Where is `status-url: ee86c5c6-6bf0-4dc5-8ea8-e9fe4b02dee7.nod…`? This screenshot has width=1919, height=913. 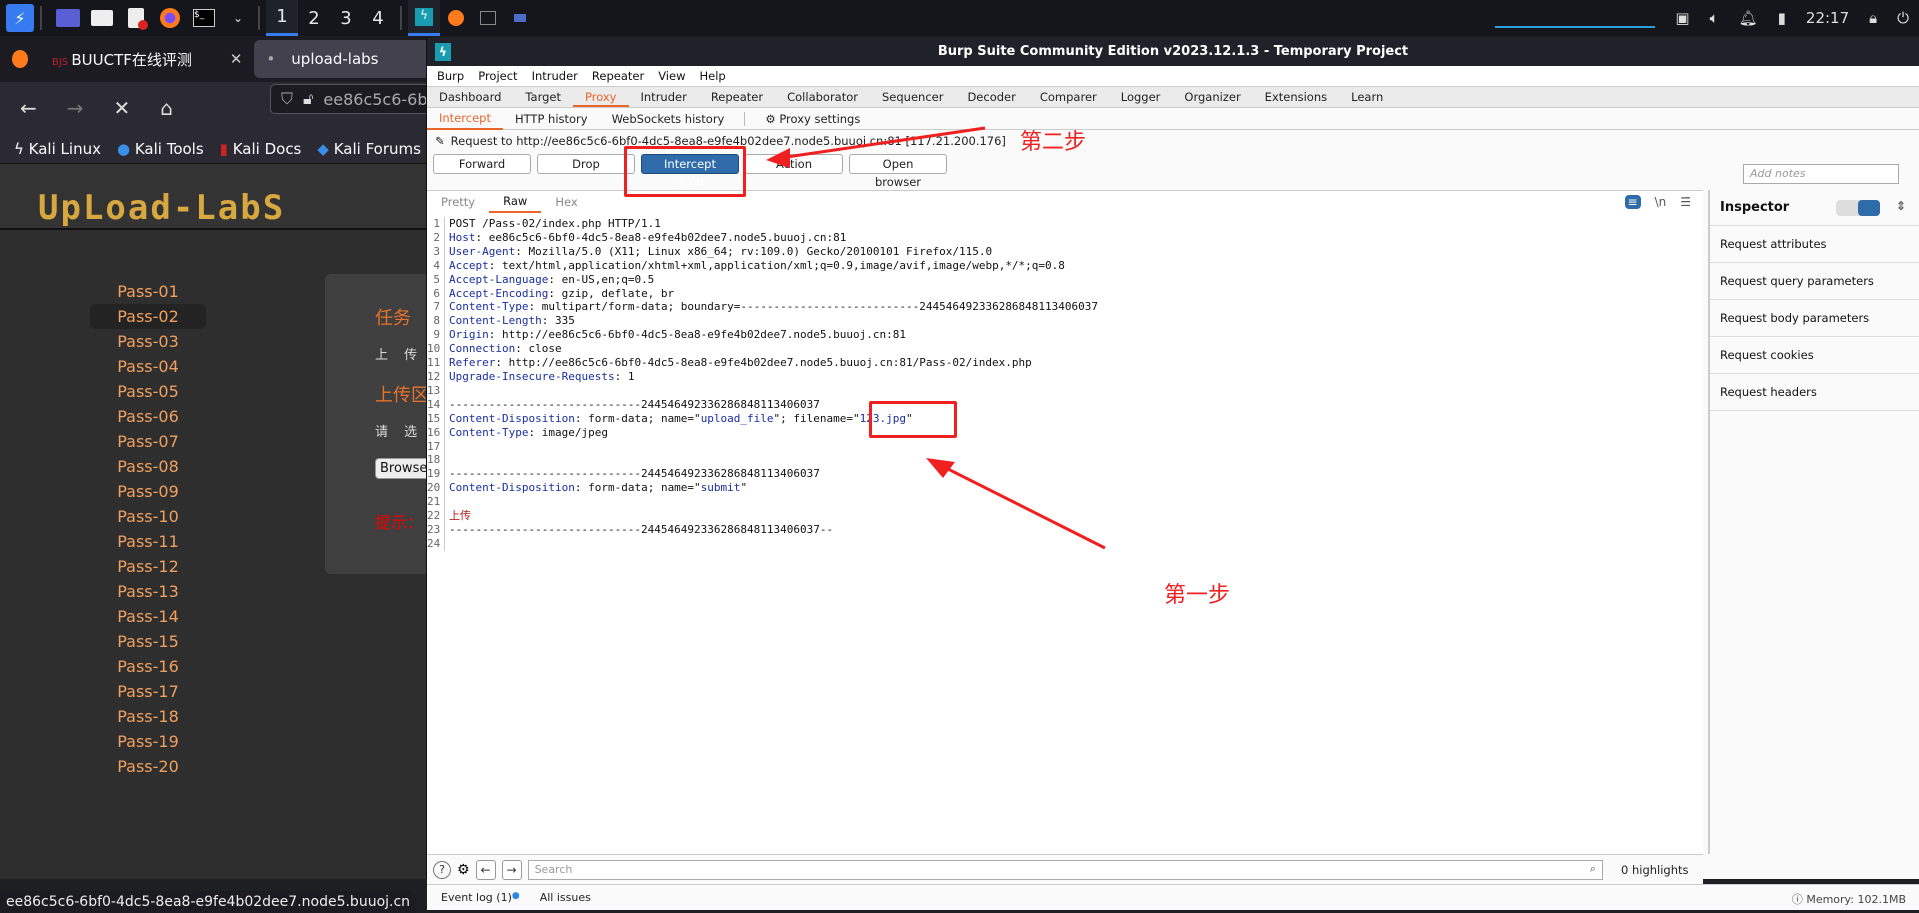
status-url: ee86c5c6-6bf0-4dc5-8ea8-e9fe4b02dee7.nod… is located at coordinates (208, 902).